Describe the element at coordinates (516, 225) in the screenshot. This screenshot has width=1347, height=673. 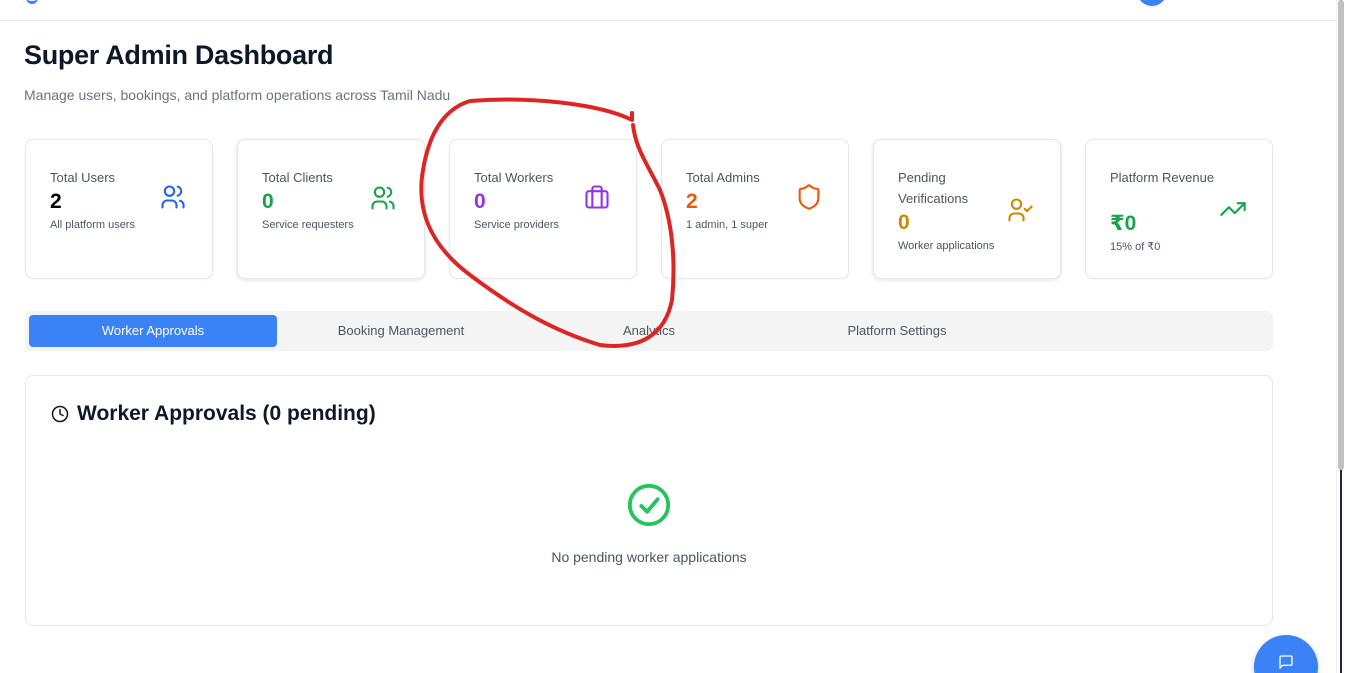
I see `stat-subtext: Service providers` at that location.